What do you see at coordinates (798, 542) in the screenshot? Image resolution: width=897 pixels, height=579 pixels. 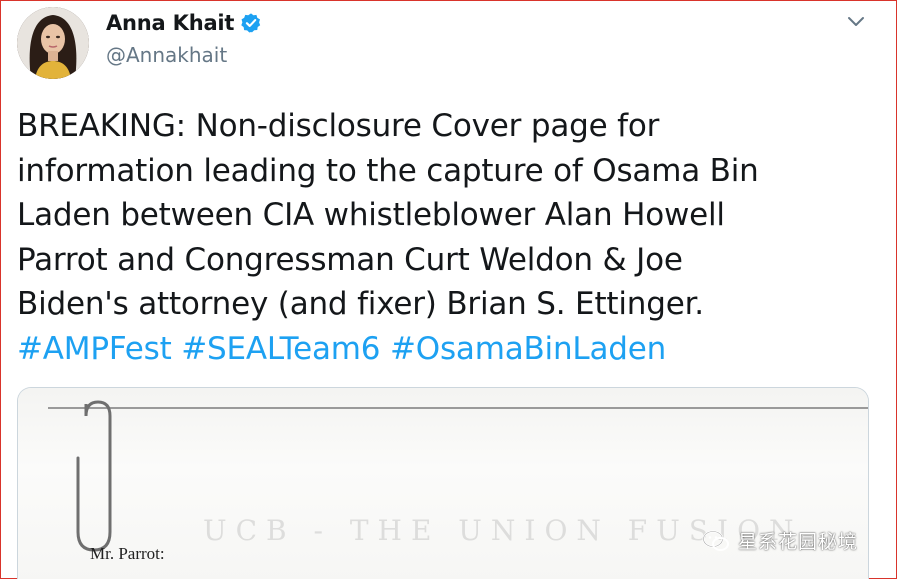 I see `watermark-text: 星系花园秘境` at bounding box center [798, 542].